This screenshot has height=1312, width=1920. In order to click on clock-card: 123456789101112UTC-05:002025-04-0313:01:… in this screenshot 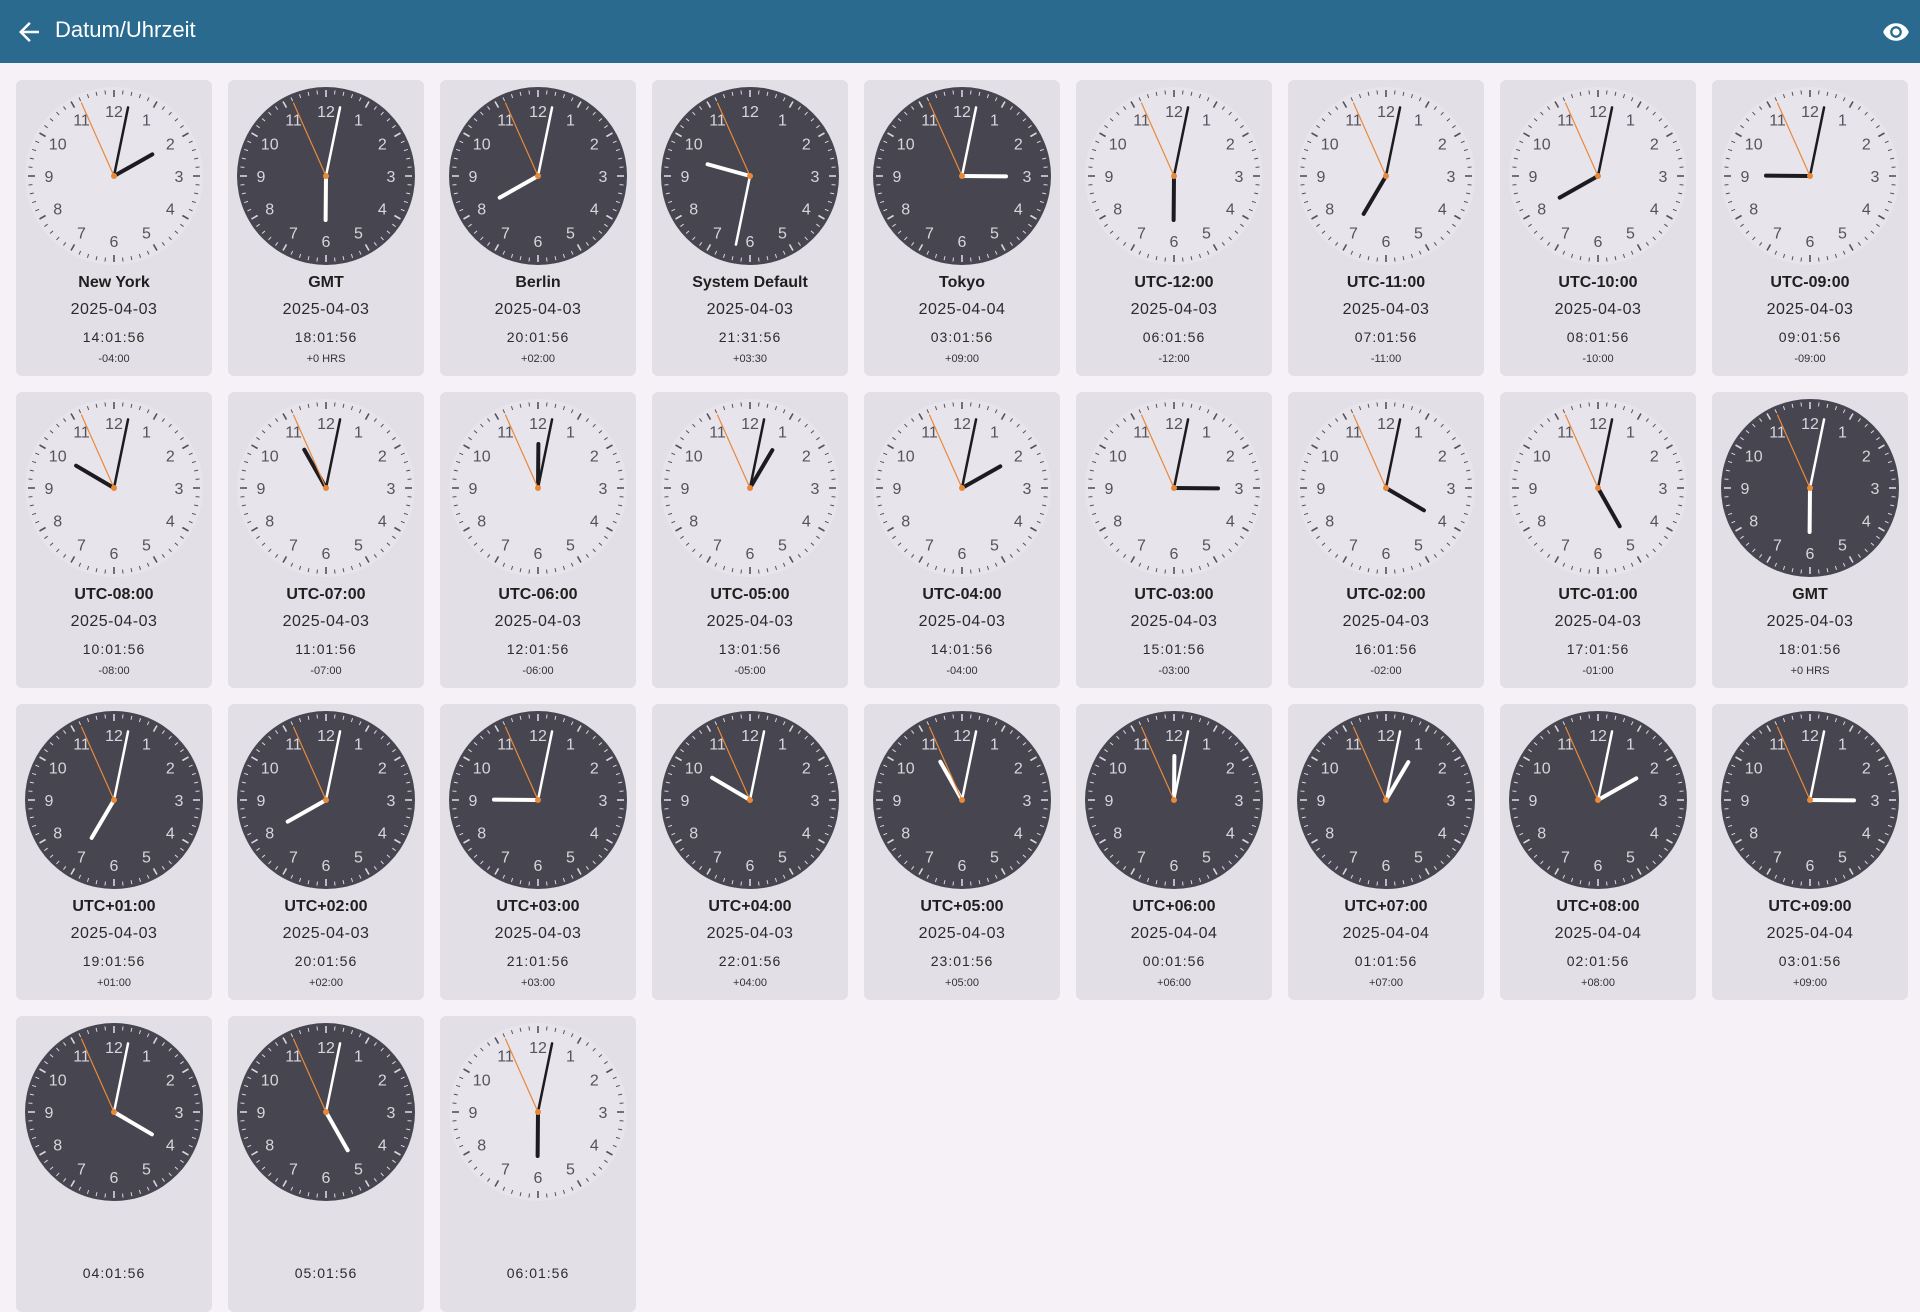, I will do `click(750, 540)`.